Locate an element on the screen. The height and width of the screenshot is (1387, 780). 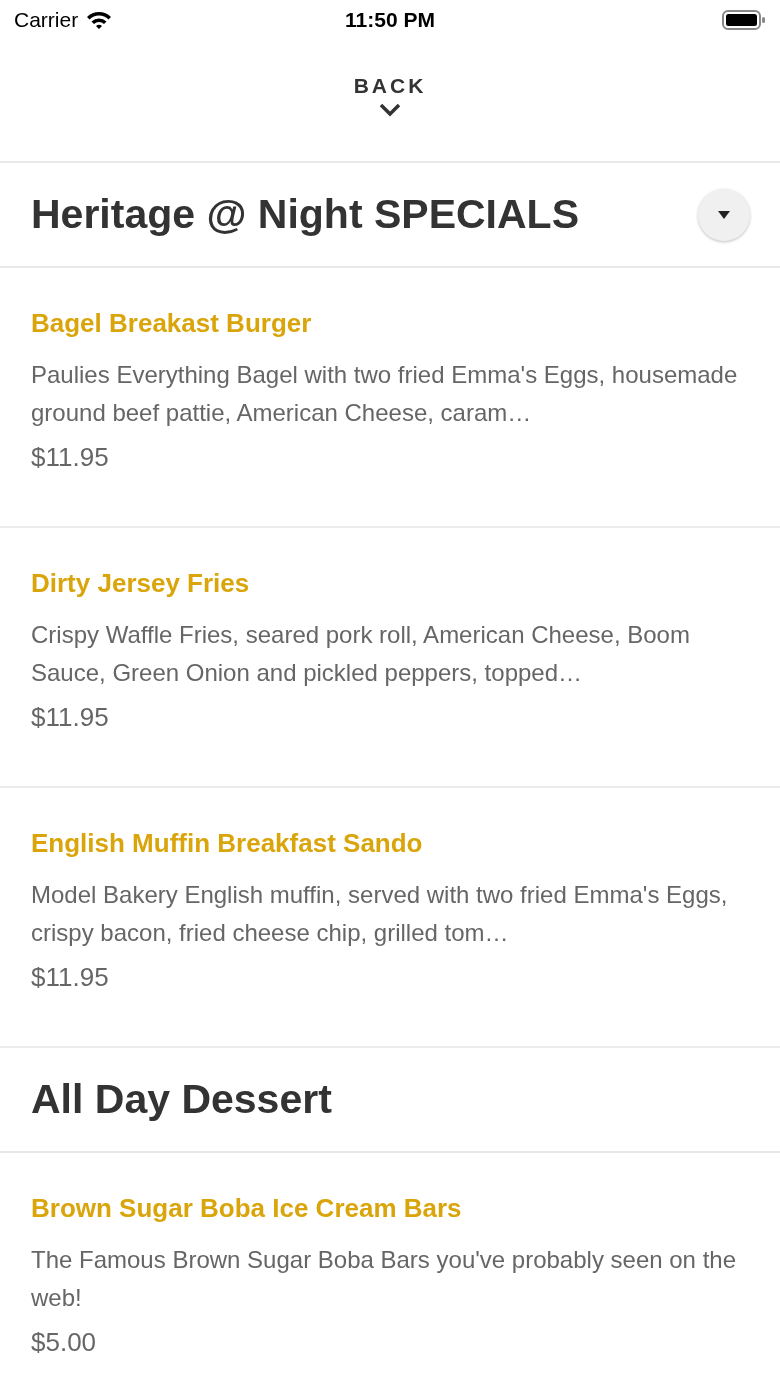
item-name: Dirty Jersey Fries is located at coordinates (390, 583).